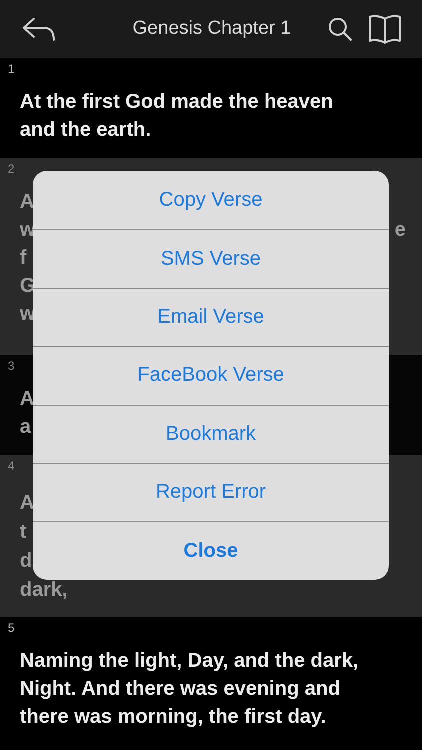 This screenshot has height=750, width=422. I want to click on verse-text: Naming the light, Day, and the dark,, so click(189, 661).